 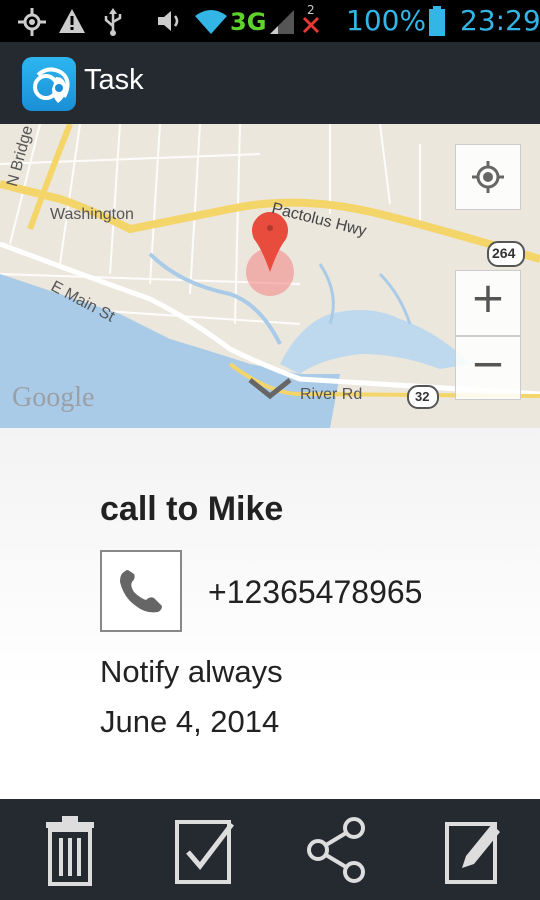 I want to click on battery-percent: 100%, so click(x=386, y=20).